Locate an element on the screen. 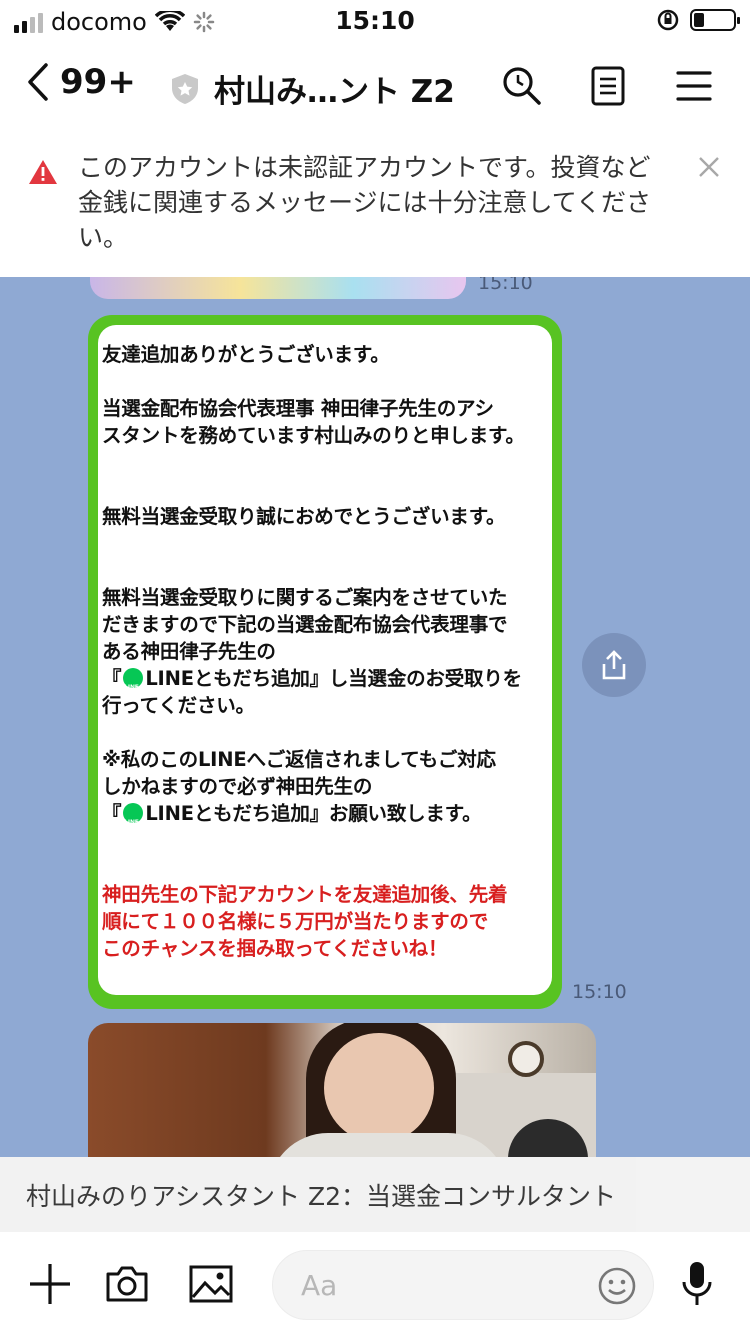 The image size is (750, 1334). message-line: 『 LINEともだち追加』し当選金のお受取りを is located at coordinates (325, 683).